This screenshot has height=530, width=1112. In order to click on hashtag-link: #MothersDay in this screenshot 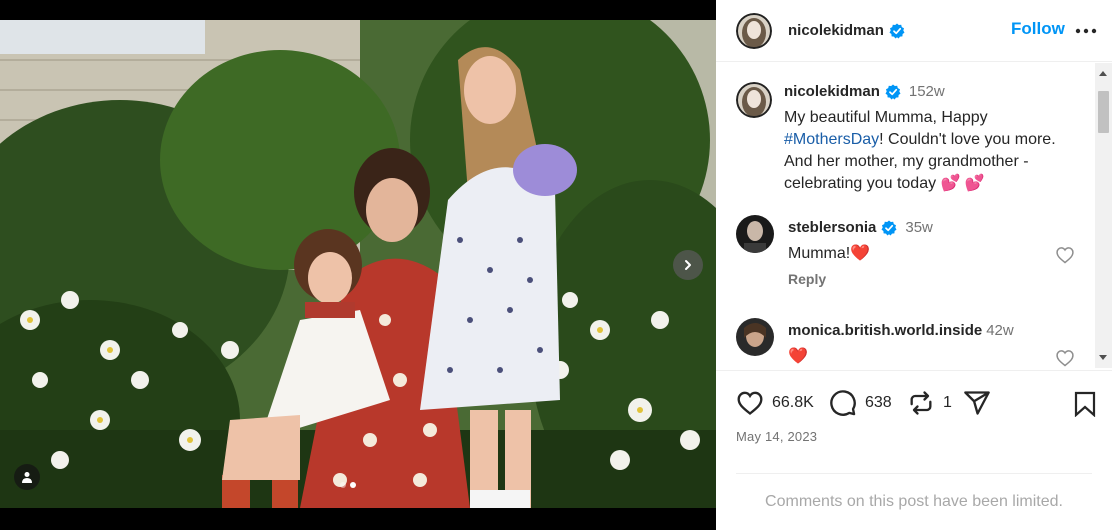, I will do `click(831, 139)`.